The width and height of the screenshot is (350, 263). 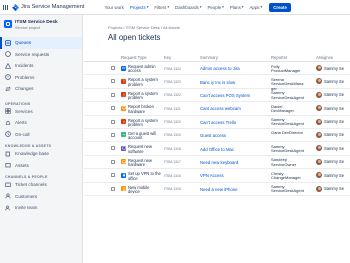 I want to click on nav-item-plans: Plans ▾, so click(x=237, y=7).